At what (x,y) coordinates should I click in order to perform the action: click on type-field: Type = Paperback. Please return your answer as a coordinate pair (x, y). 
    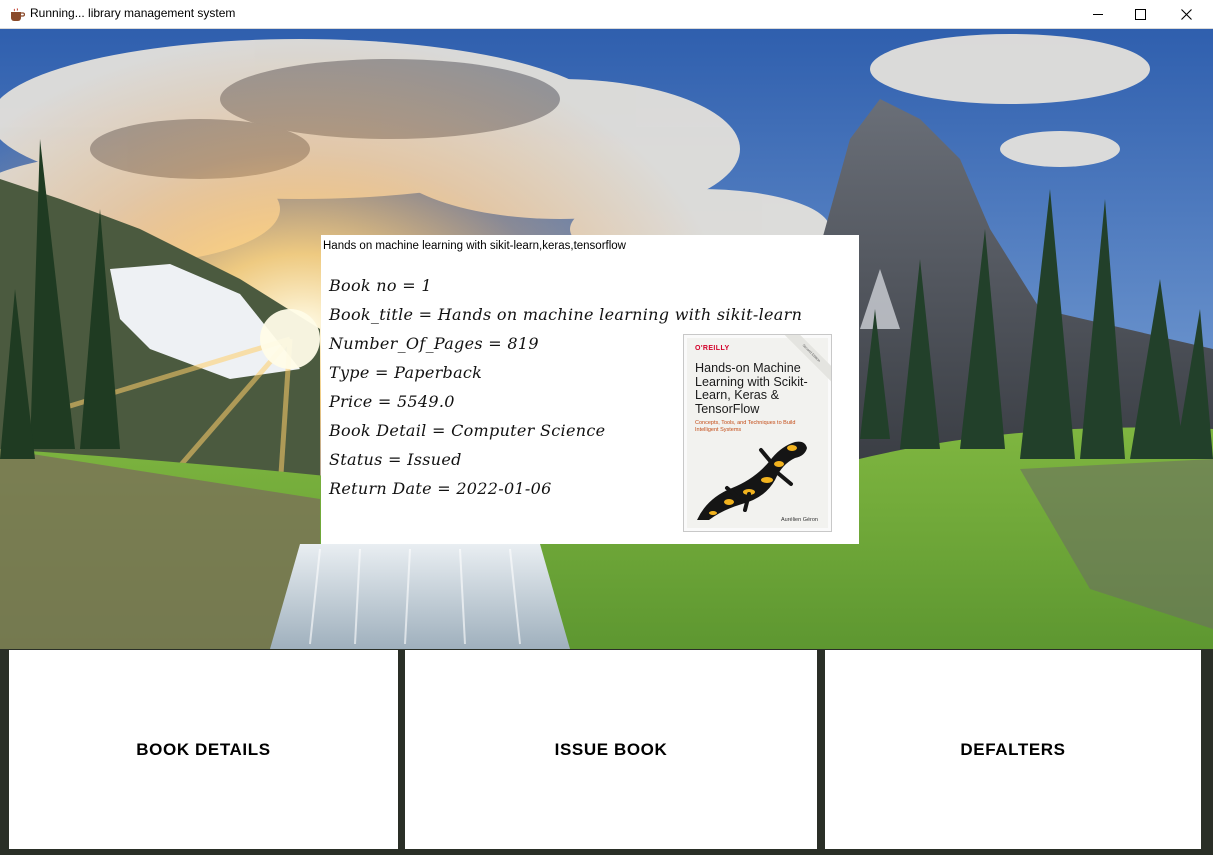
    Looking at the image, I should click on (406, 372).